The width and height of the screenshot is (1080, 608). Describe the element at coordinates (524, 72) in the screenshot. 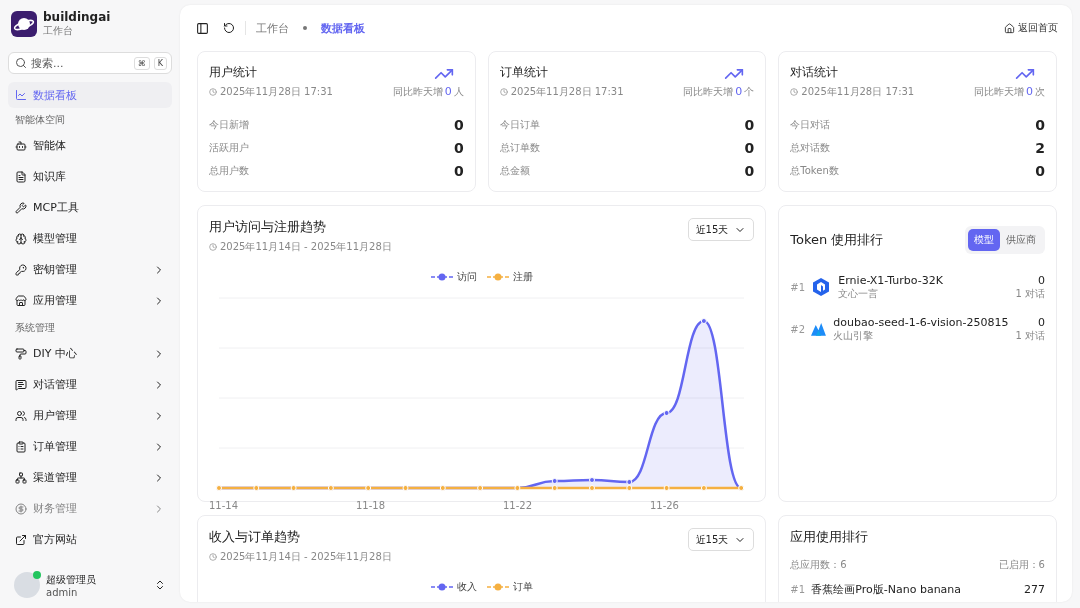

I see `card-title: 订单统计` at that location.